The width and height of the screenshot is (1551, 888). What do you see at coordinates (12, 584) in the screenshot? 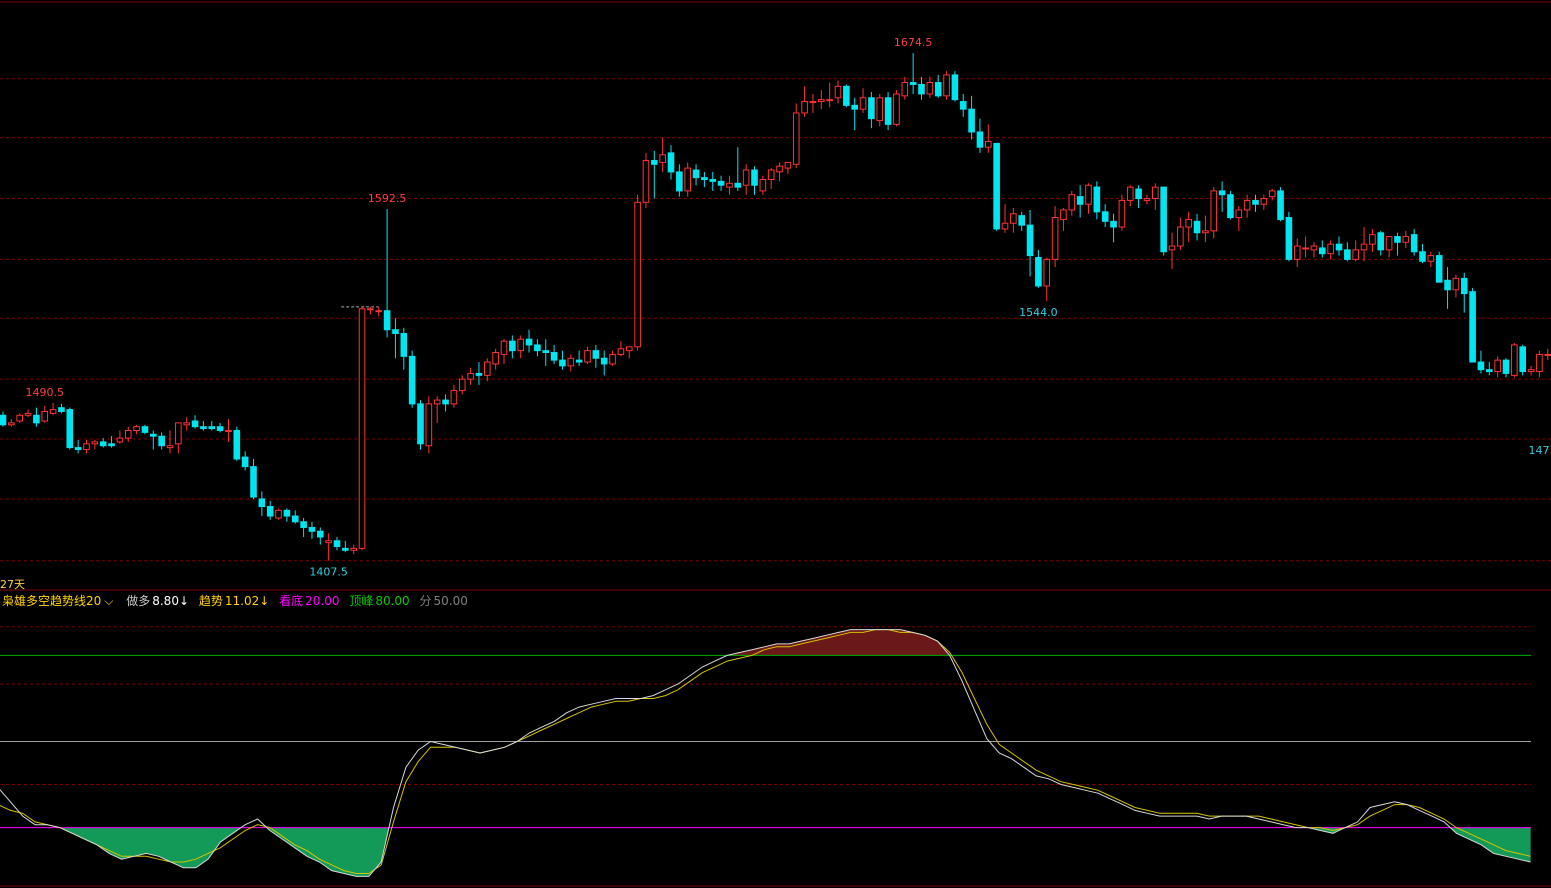
I see `period-days-label: 27天` at bounding box center [12, 584].